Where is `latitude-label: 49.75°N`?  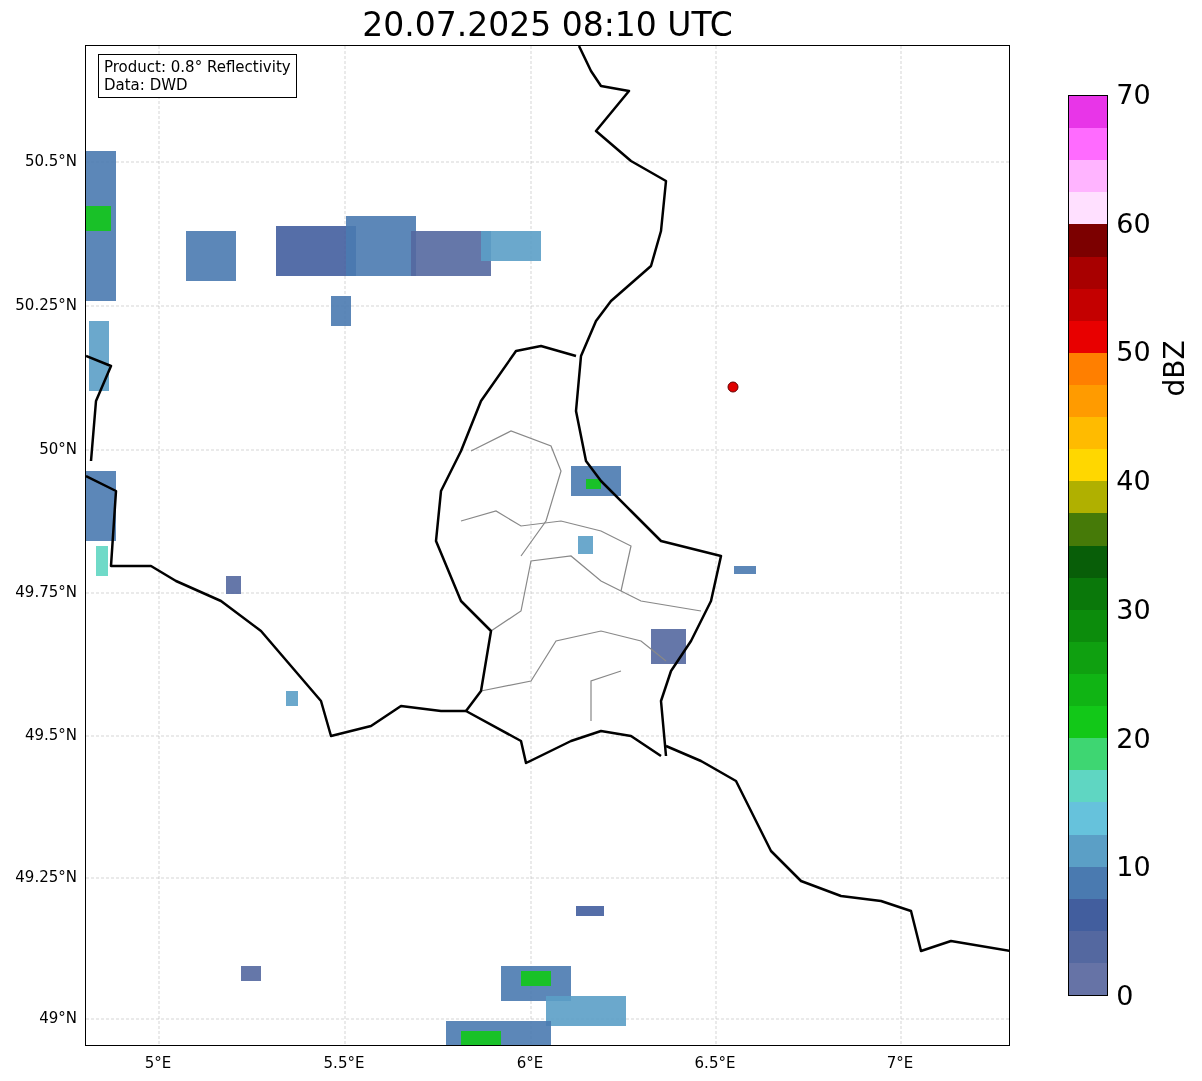
latitude-label: 49.75°N is located at coordinates (46, 592).